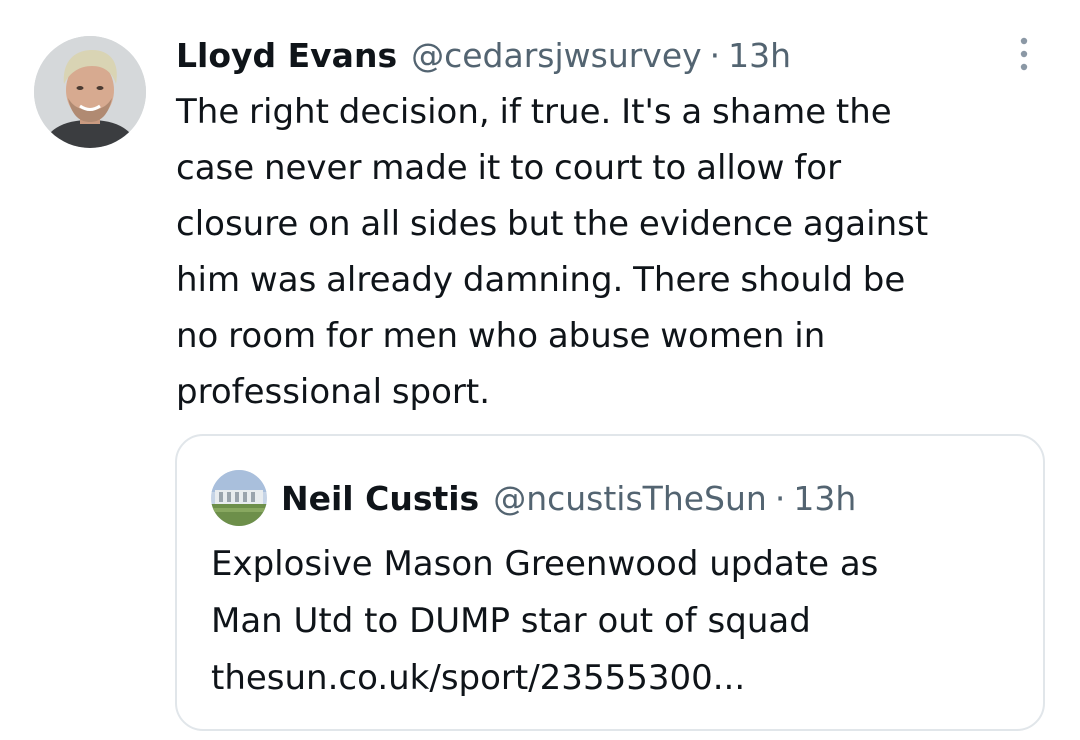 This screenshot has width=1080, height=740. I want to click on tweet-text-line: him was already damning. There should be, so click(541, 280).